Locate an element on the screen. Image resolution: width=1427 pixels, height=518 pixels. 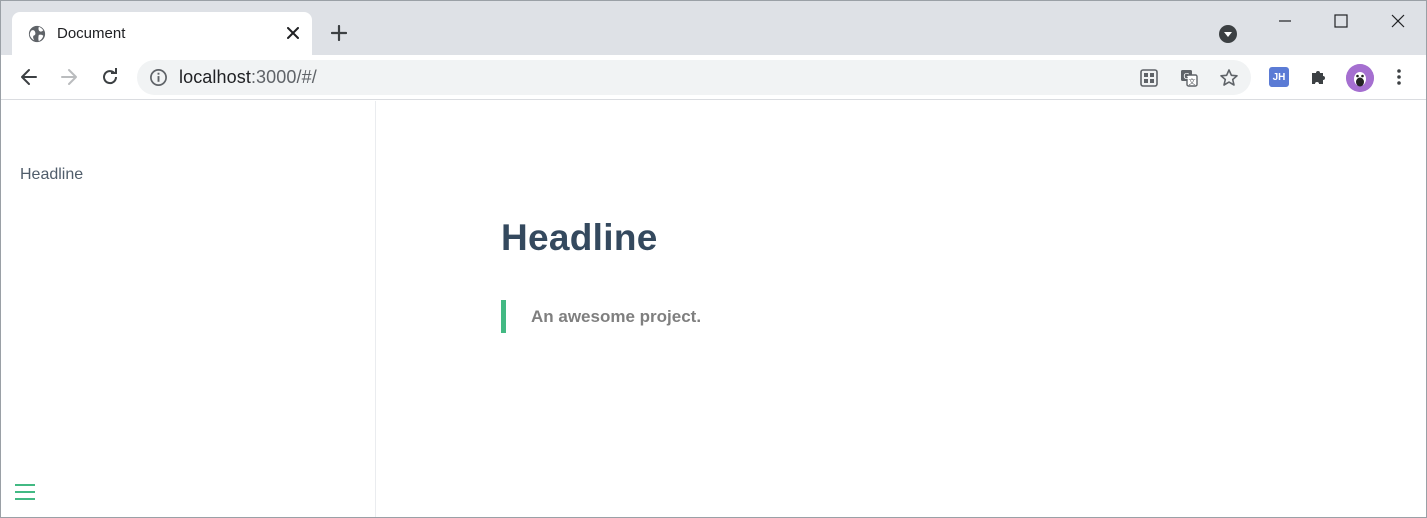
puzzle-icon is located at coordinates (1318, 77).